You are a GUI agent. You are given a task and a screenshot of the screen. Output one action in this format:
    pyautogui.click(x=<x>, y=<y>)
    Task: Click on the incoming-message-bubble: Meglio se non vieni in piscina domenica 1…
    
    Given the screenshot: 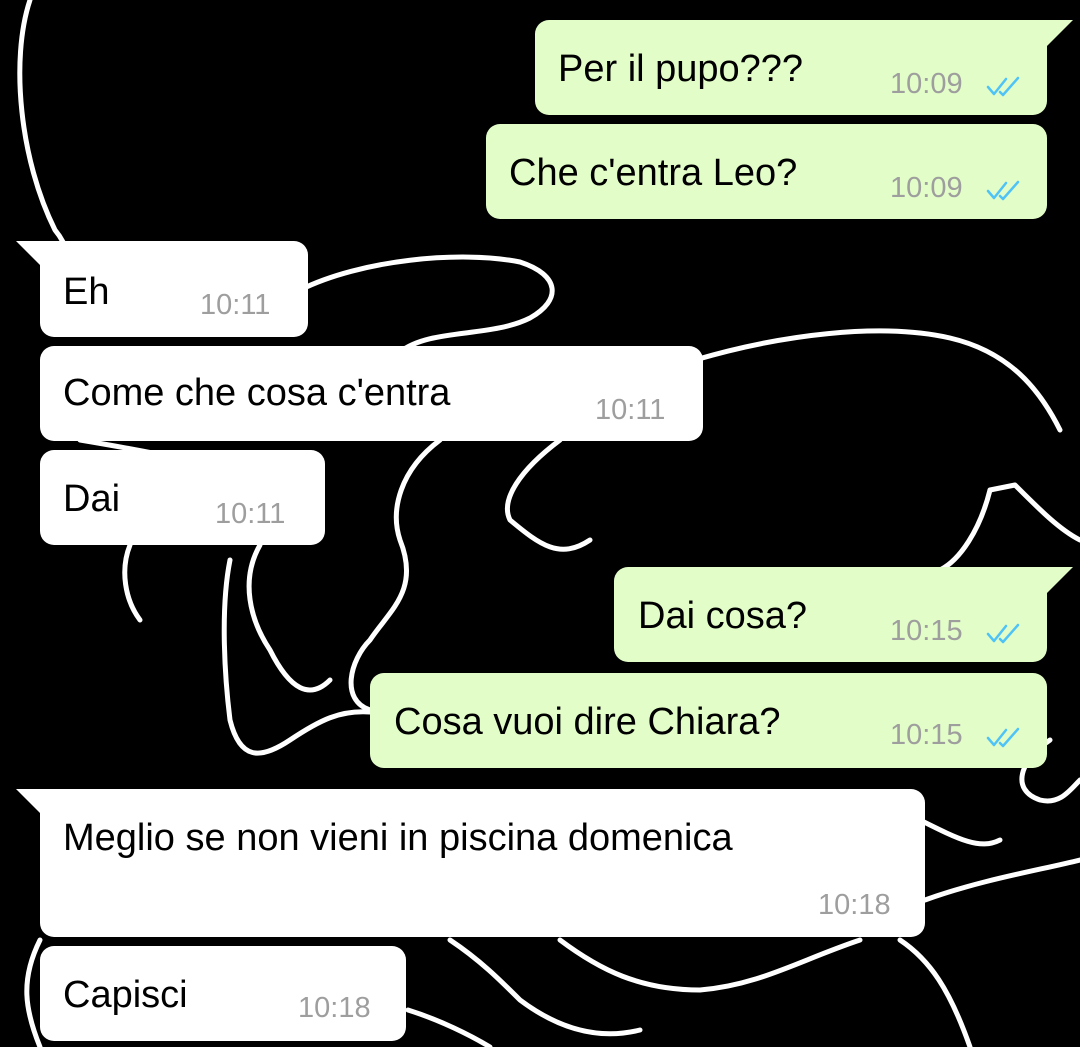 What is the action you would take?
    pyautogui.click(x=470, y=863)
    